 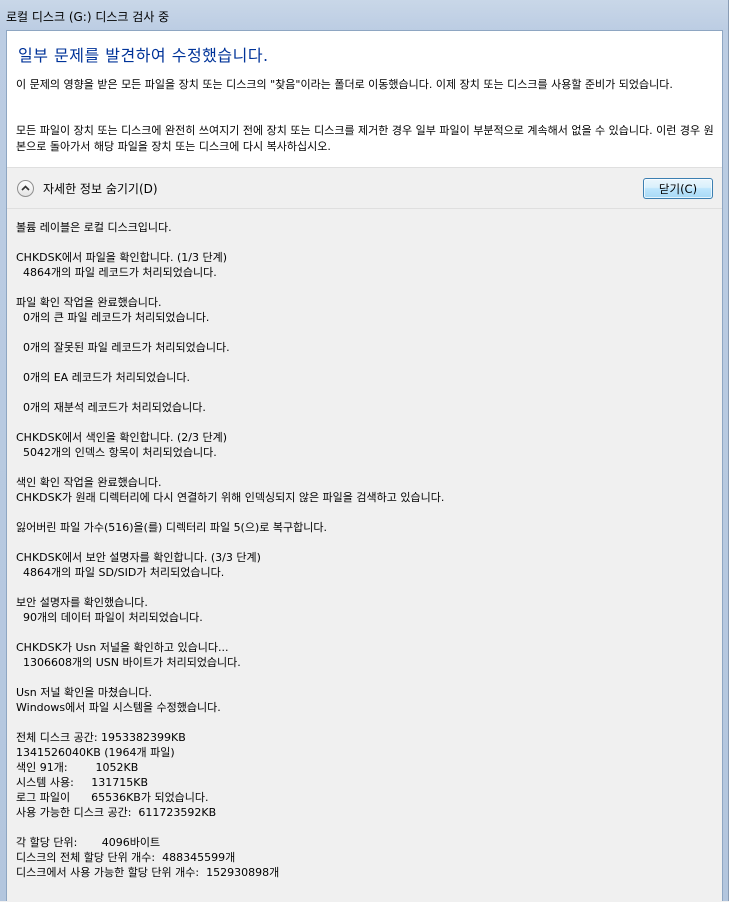 What do you see at coordinates (100, 188) in the screenshot?
I see `hide-details-label: 자세한 정보 숨기기(D)` at bounding box center [100, 188].